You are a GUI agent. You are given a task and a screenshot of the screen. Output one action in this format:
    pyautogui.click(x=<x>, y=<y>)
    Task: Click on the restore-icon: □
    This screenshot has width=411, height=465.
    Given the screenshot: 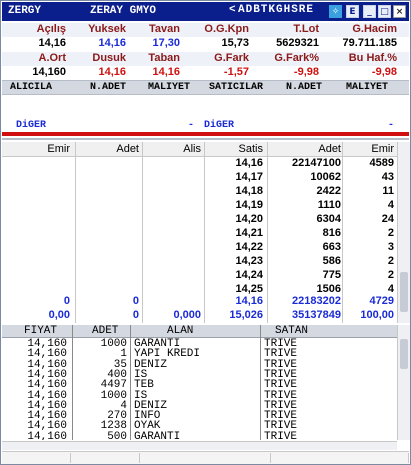 What is the action you would take?
    pyautogui.click(x=384, y=11)
    